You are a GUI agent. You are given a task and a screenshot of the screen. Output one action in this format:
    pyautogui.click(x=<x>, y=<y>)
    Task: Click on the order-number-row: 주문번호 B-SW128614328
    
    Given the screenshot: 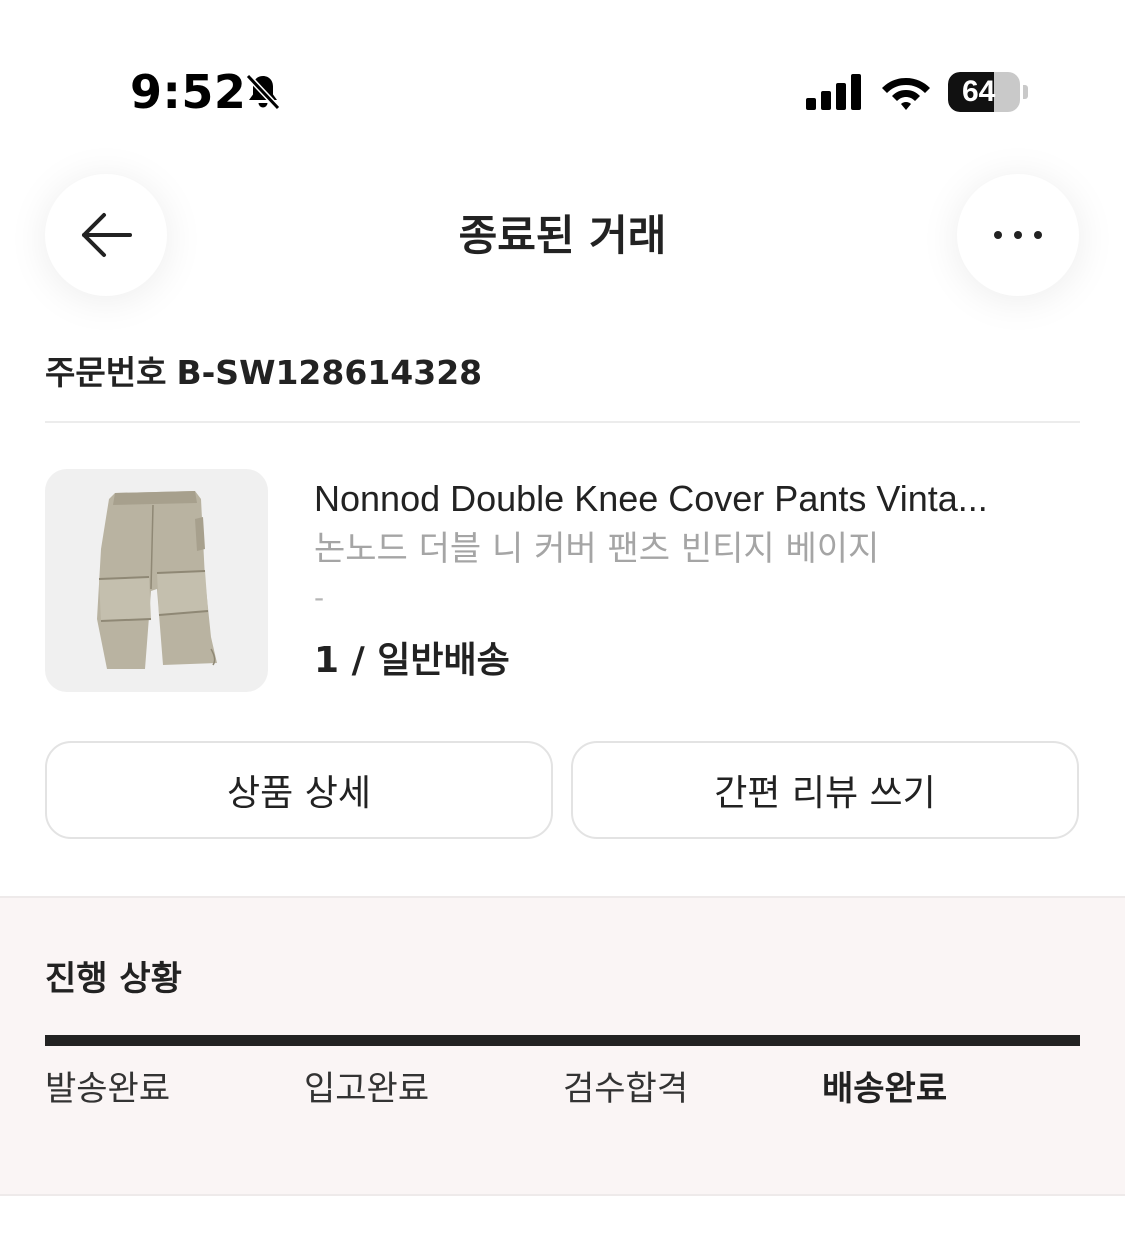 What is the action you would take?
    pyautogui.click(x=263, y=373)
    